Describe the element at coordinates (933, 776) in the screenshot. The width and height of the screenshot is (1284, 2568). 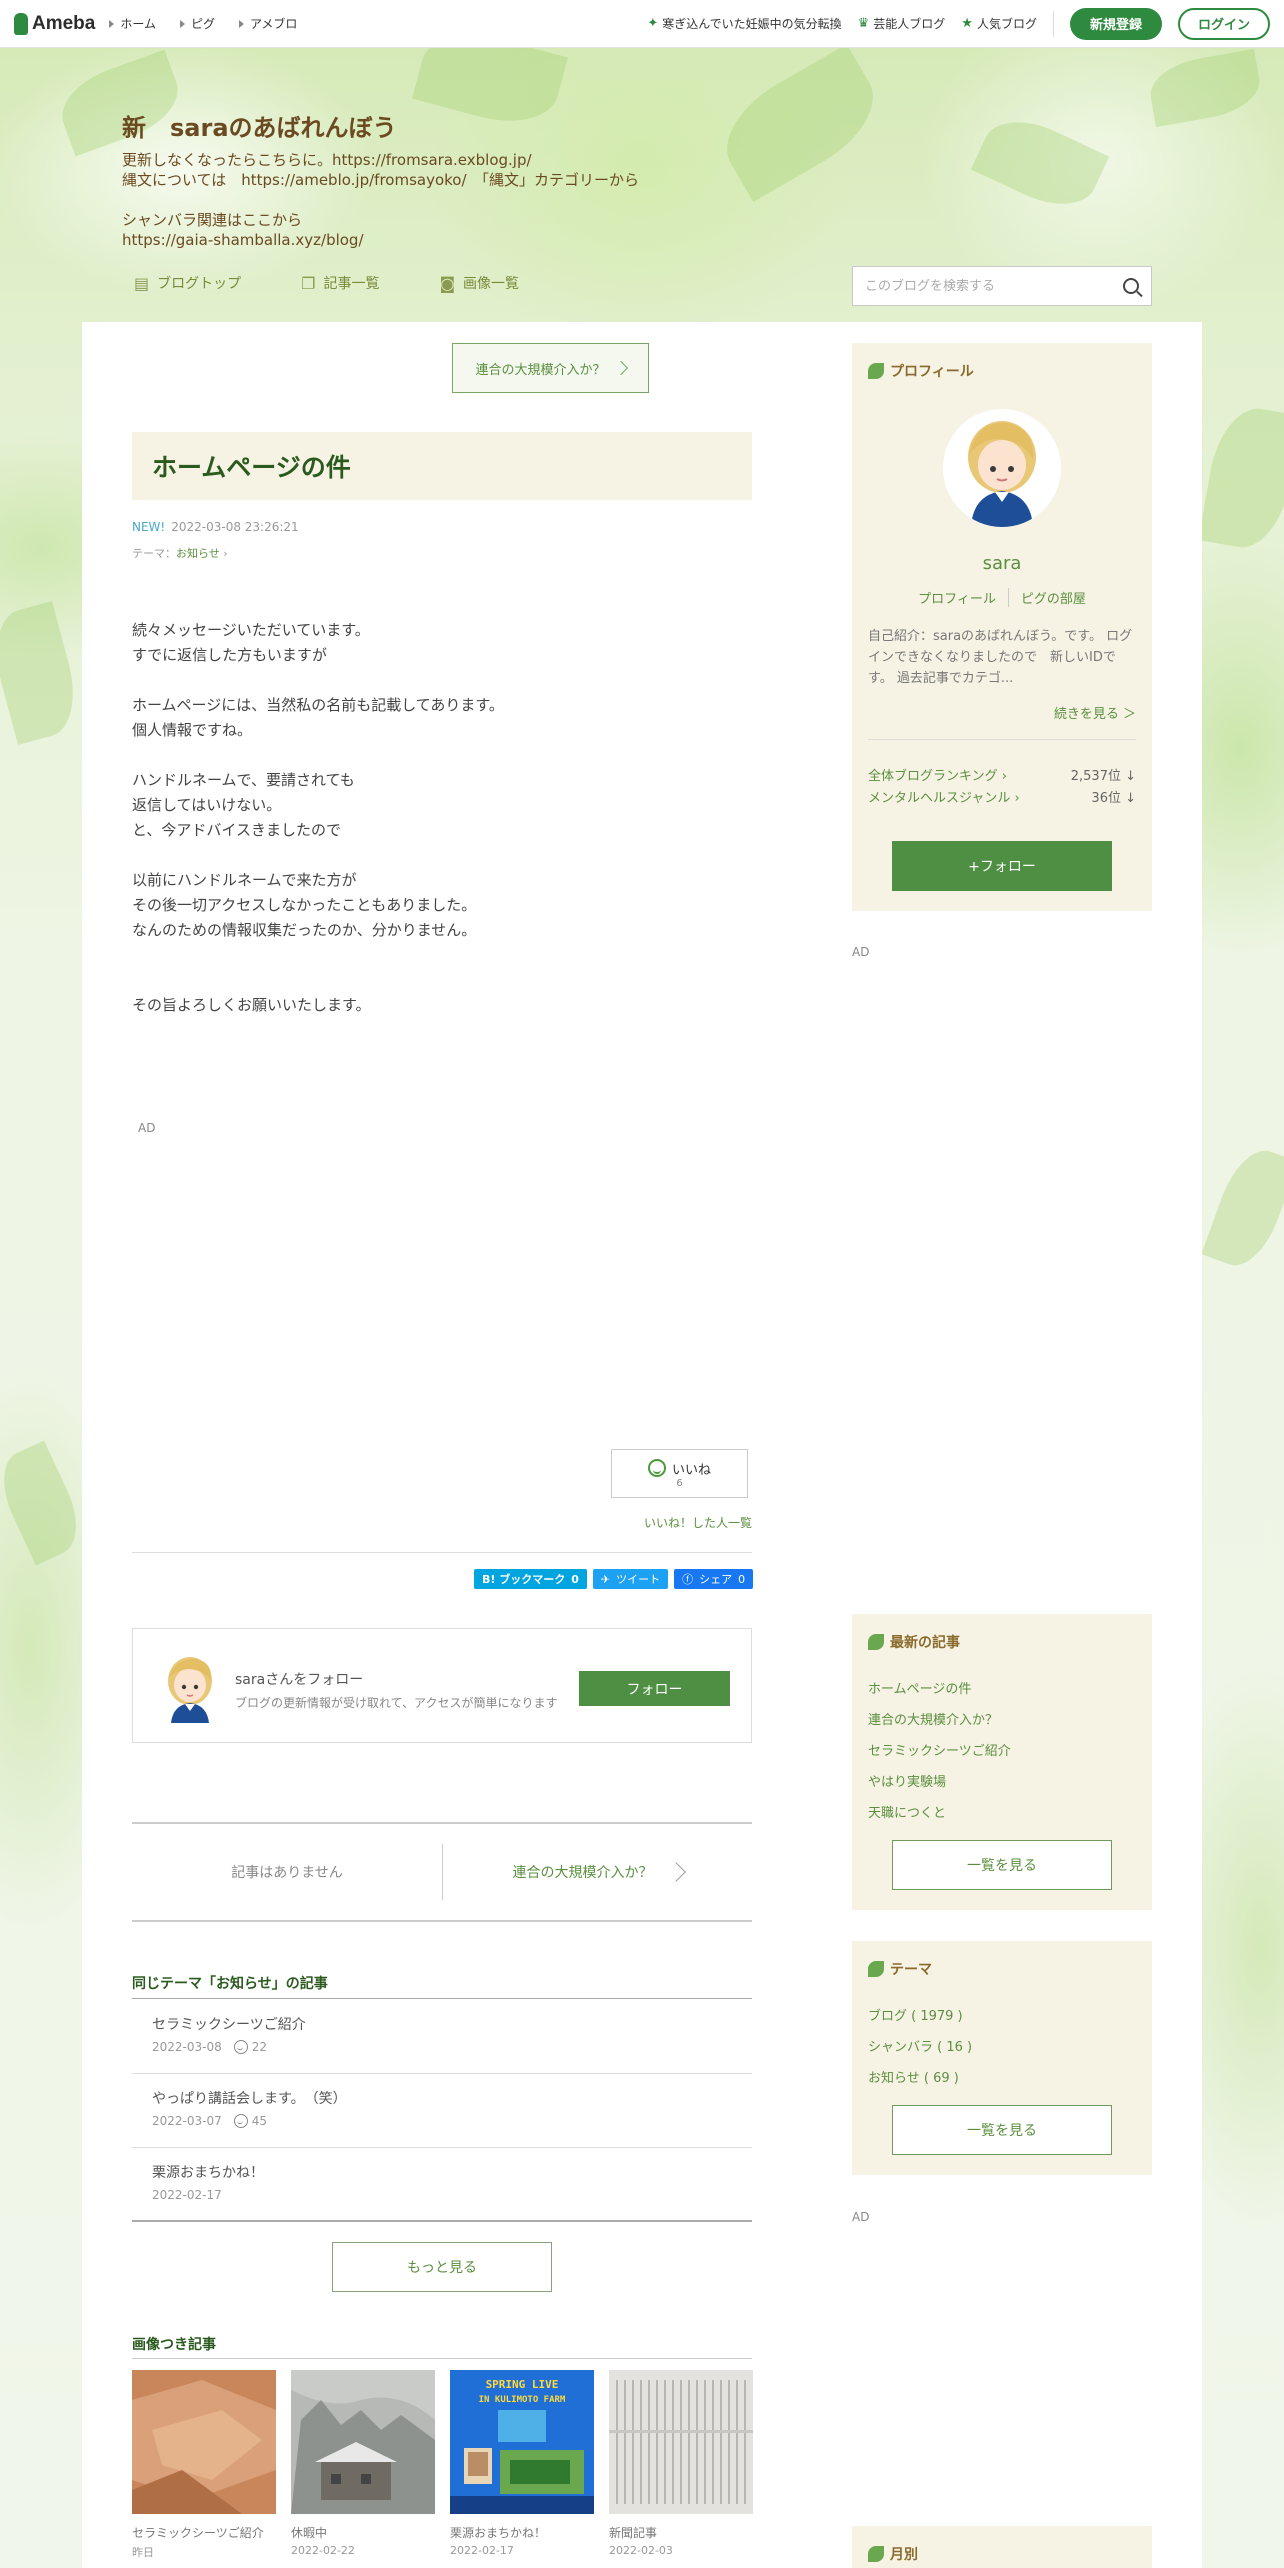
I see `ranking-label: 全体ブログランキング` at that location.